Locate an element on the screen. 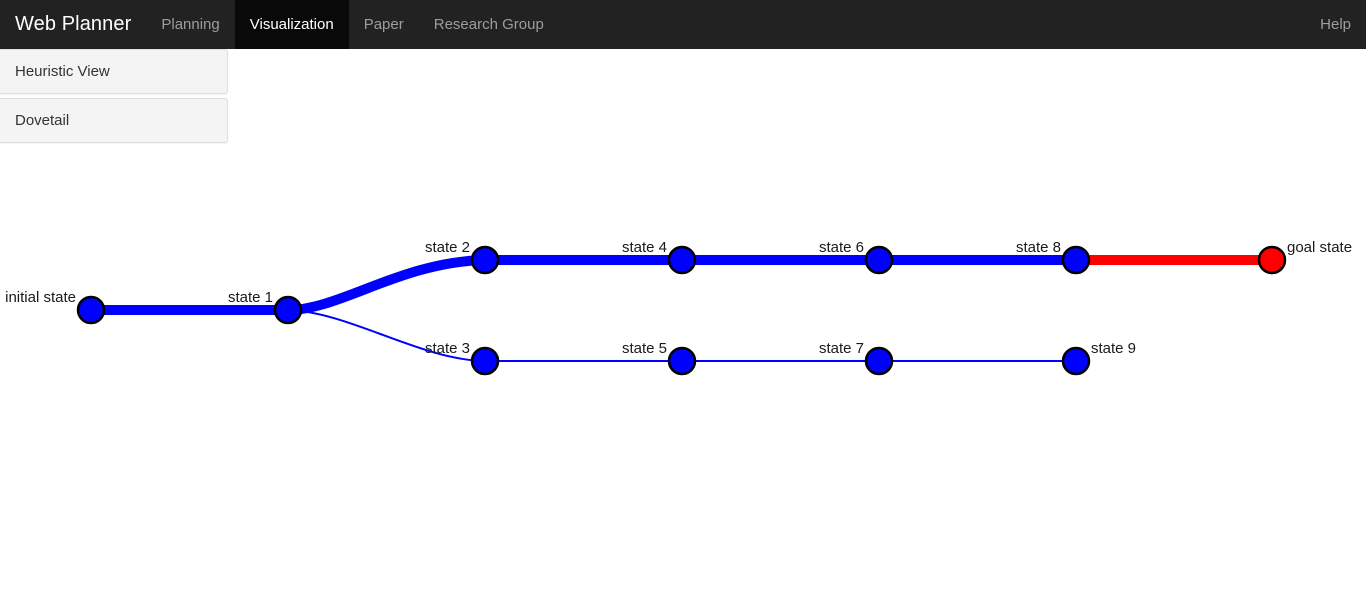 The width and height of the screenshot is (1366, 607). graph-node-label-s7: state 7 is located at coordinates (841, 348).